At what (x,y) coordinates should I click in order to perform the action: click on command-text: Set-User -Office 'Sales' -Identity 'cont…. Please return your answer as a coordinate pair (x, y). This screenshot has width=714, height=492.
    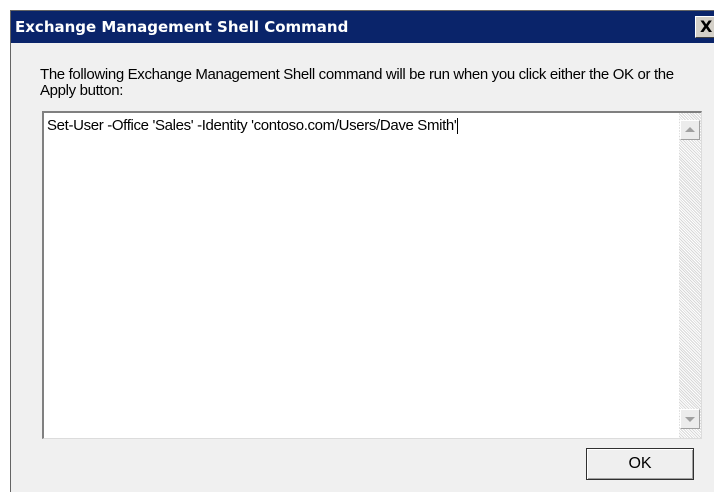
    Looking at the image, I should click on (253, 125).